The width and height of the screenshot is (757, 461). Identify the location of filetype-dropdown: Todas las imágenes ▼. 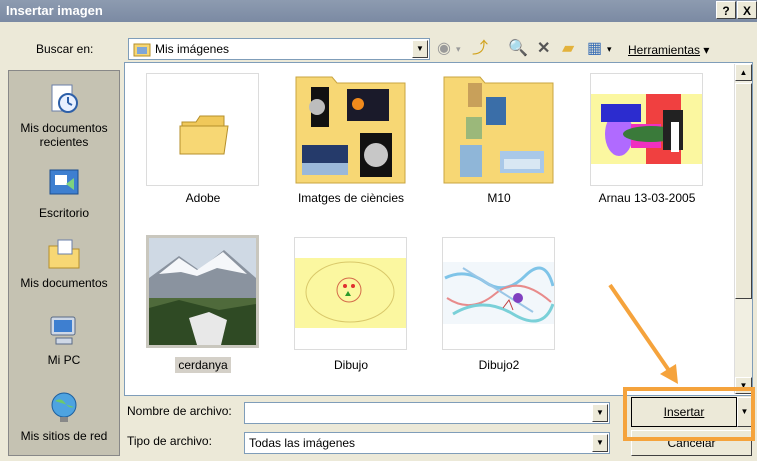
(427, 443).